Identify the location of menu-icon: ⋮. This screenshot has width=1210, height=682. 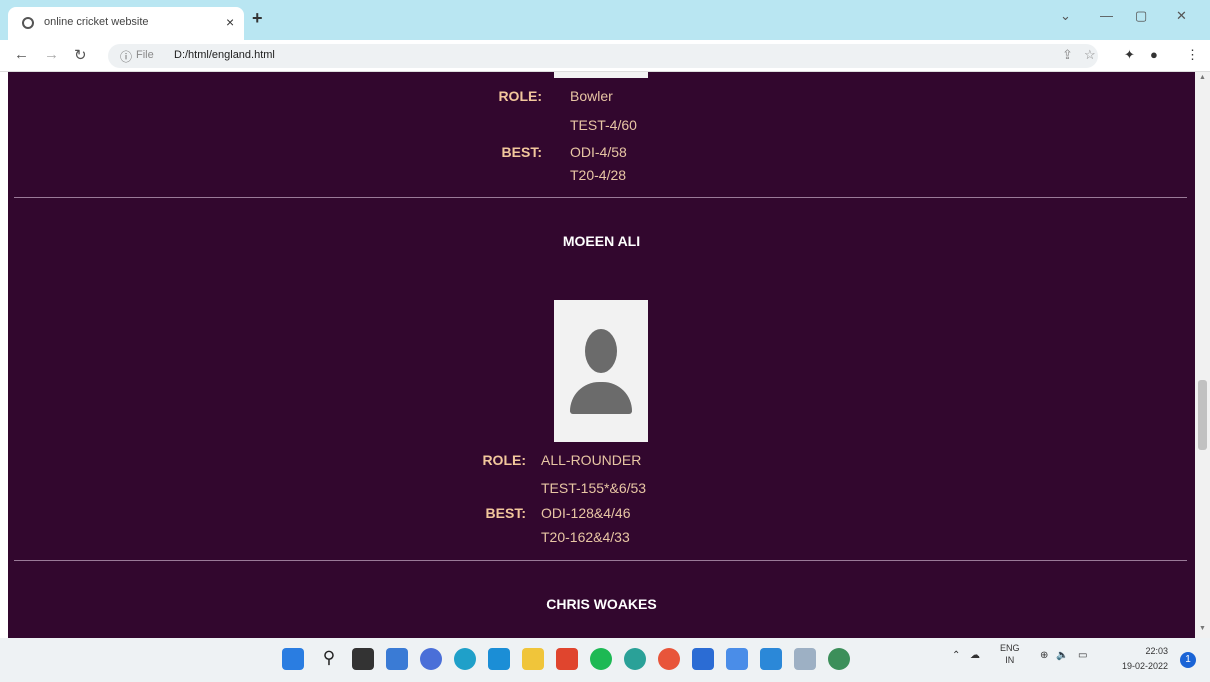
(1192, 55).